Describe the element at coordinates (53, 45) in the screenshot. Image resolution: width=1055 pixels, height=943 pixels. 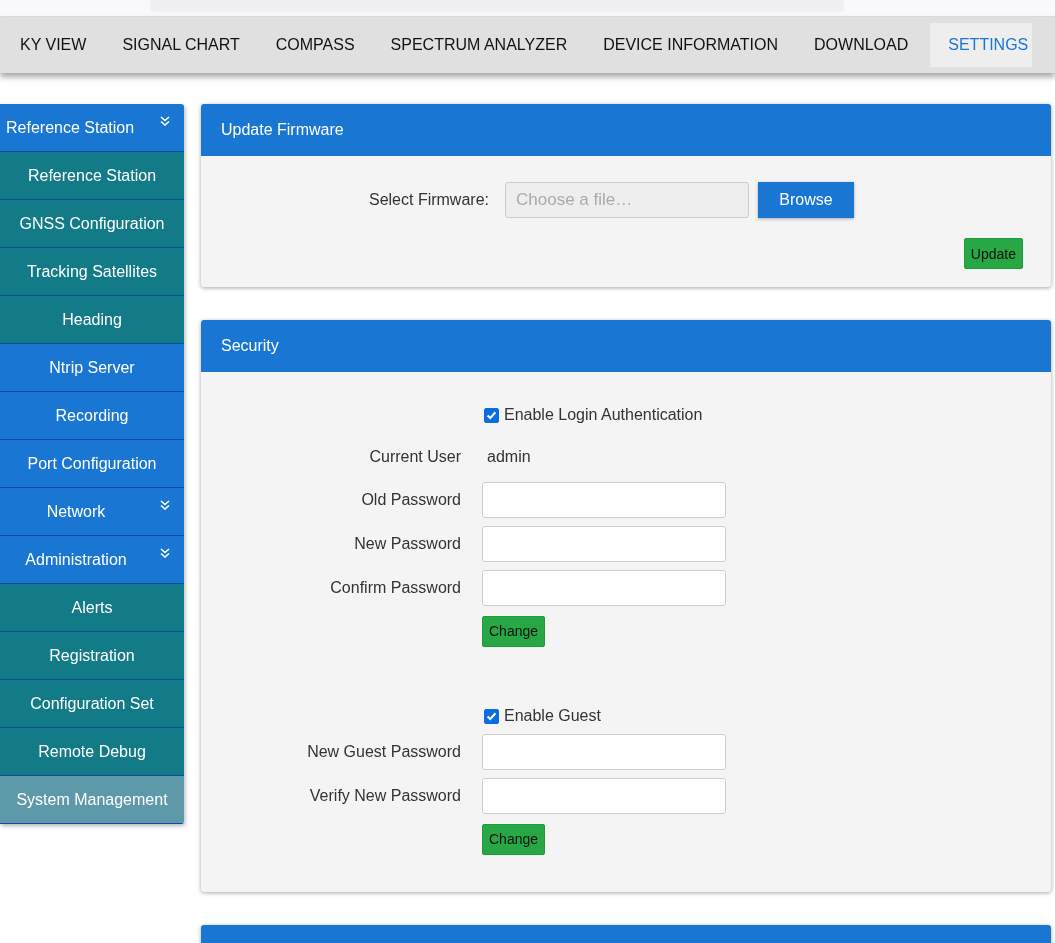
I see `nav-tab: KY VIEW` at that location.